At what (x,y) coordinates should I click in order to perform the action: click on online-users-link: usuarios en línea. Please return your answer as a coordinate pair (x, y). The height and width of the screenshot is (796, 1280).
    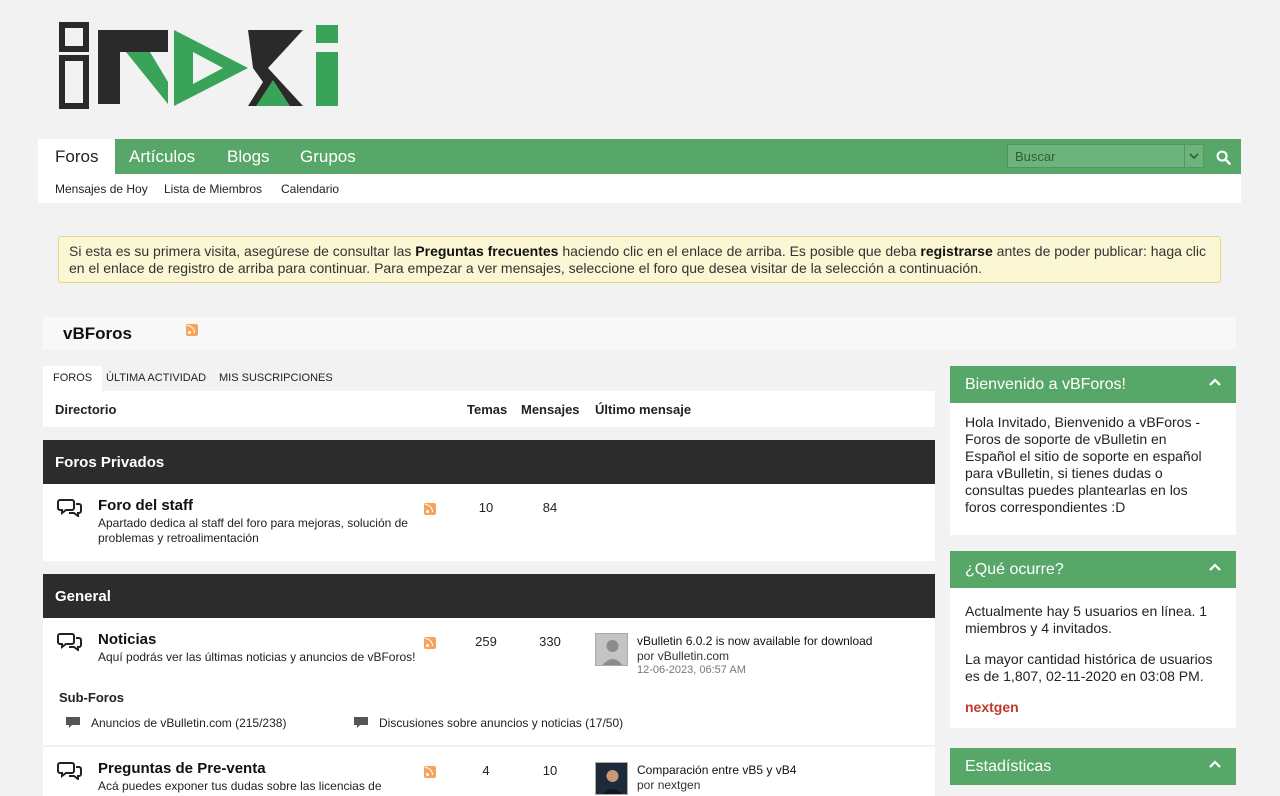
    Looking at the image, I should click on (1138, 611).